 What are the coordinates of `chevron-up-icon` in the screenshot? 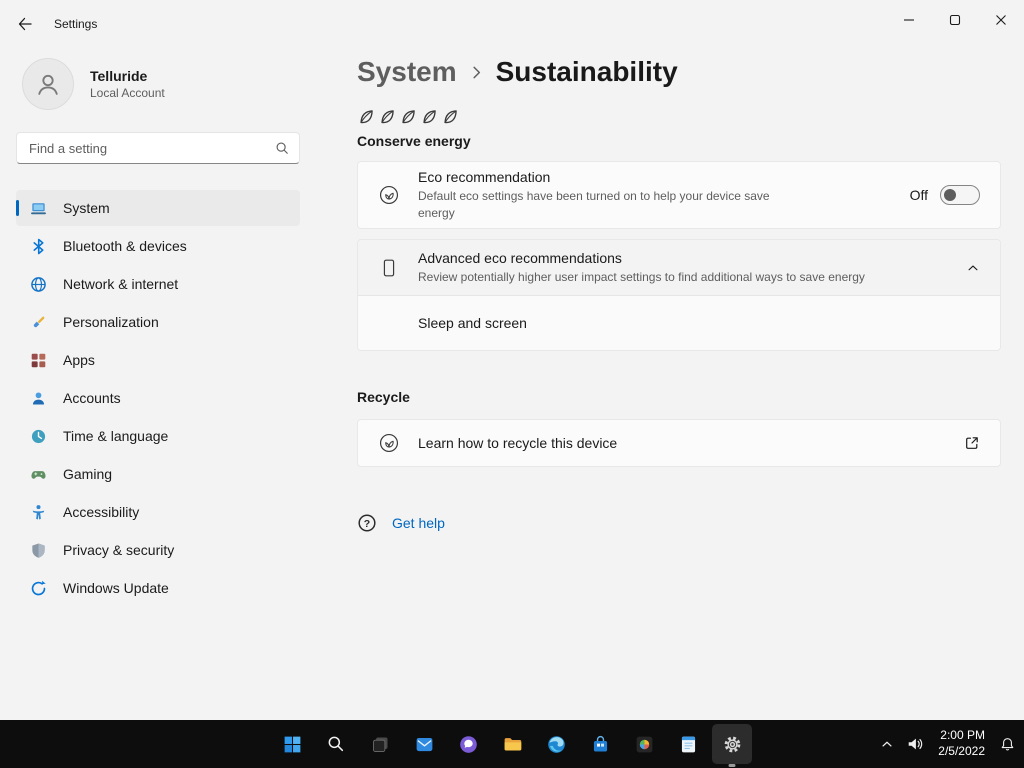 It's located at (973, 268).